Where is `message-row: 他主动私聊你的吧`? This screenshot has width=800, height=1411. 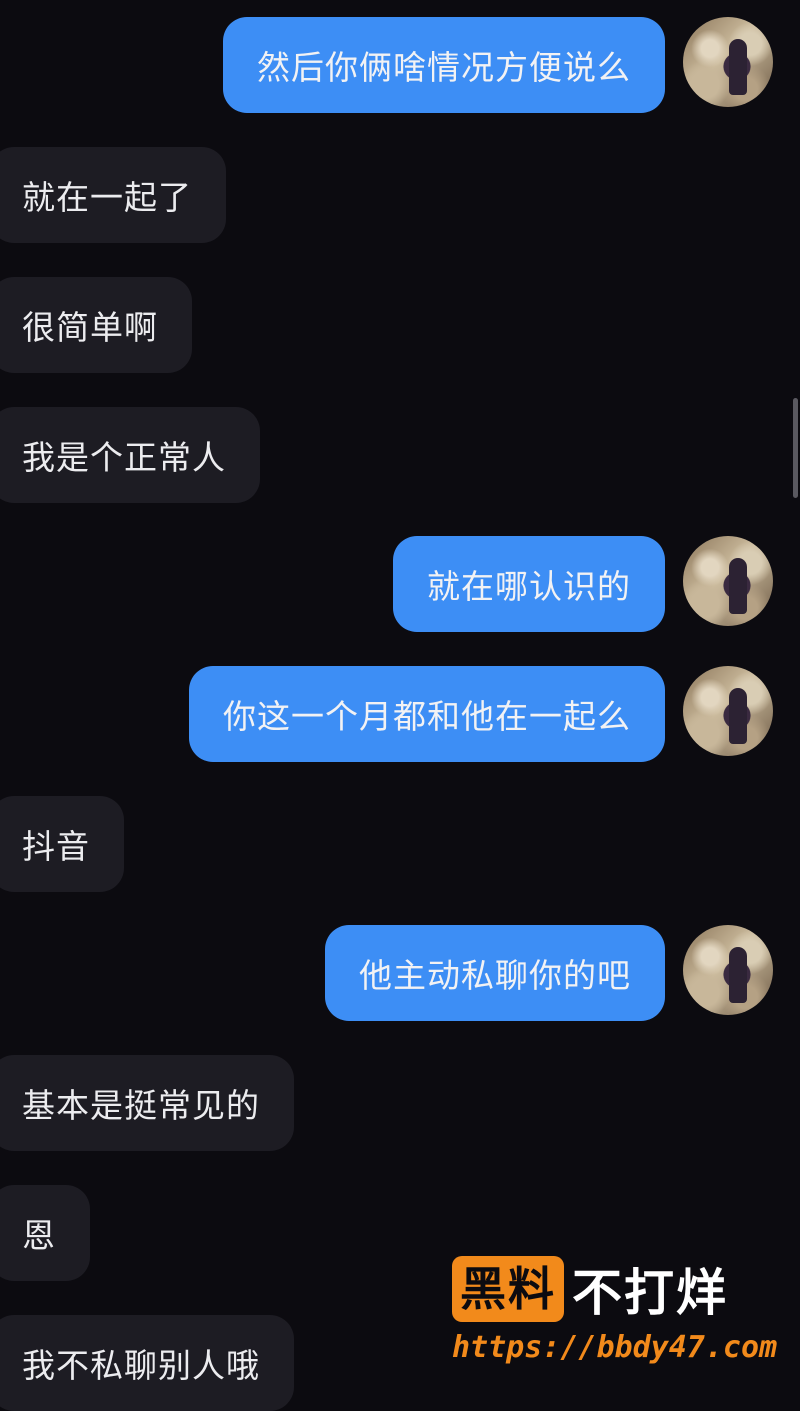
message-row: 他主动私聊你的吧 is located at coordinates (400, 973).